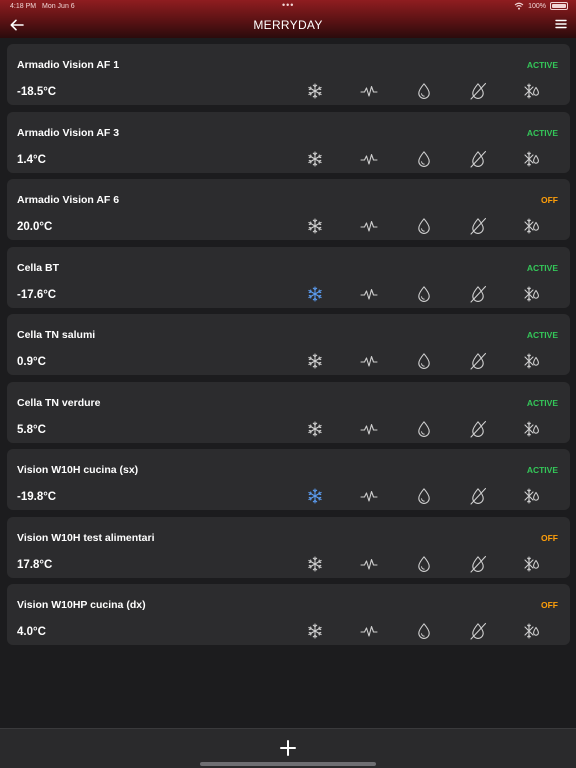  Describe the element at coordinates (59, 402) in the screenshot. I see `device-name: Cella TN verdure` at that location.